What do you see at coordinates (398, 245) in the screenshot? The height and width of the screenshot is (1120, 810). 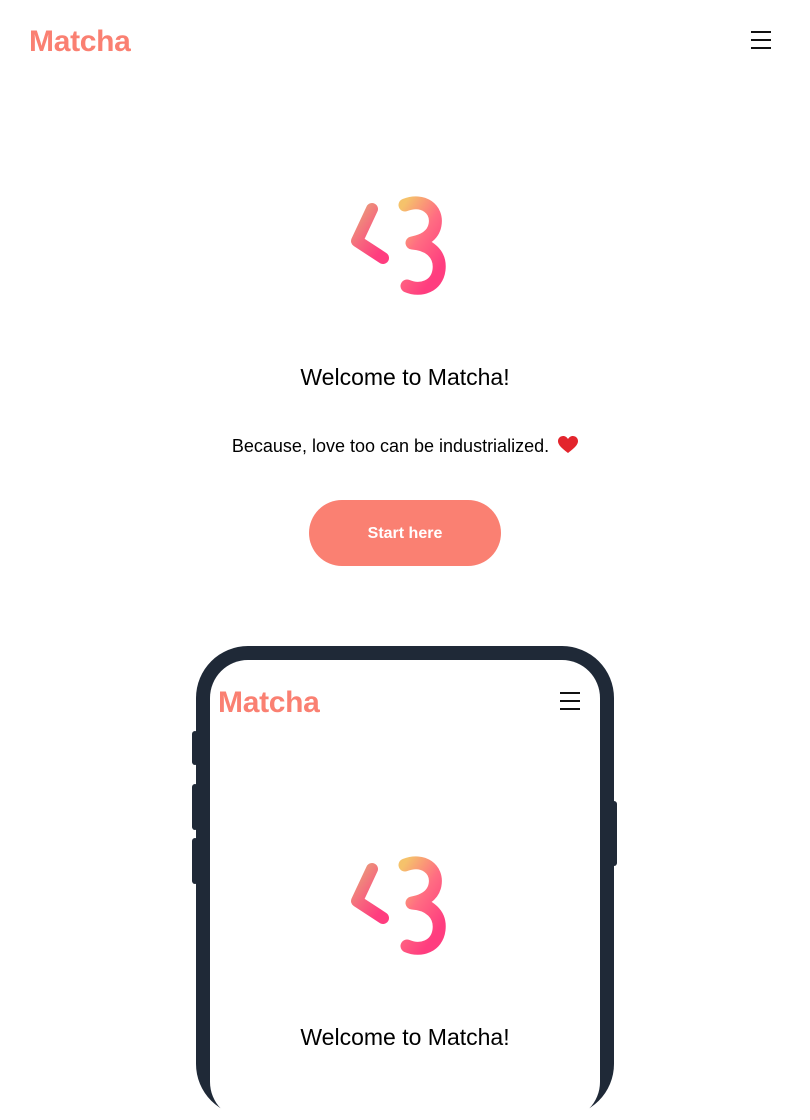 I see `heart-logo-icon` at bounding box center [398, 245].